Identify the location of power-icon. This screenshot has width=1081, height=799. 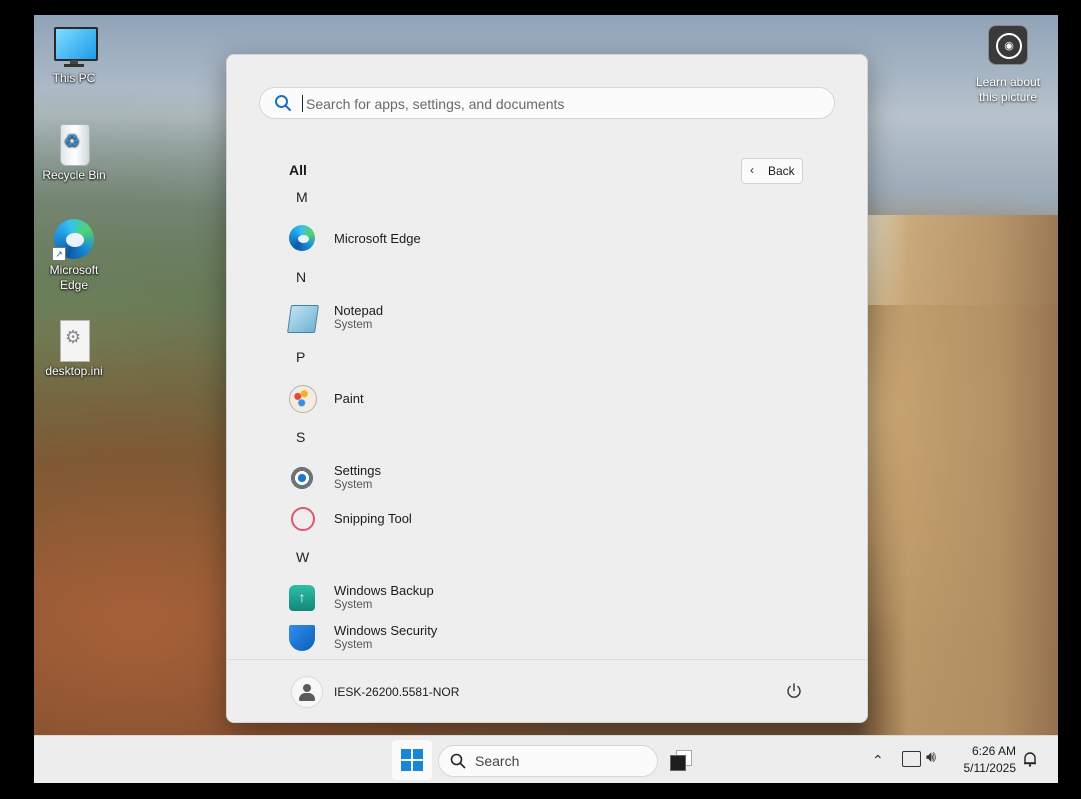
(794, 691).